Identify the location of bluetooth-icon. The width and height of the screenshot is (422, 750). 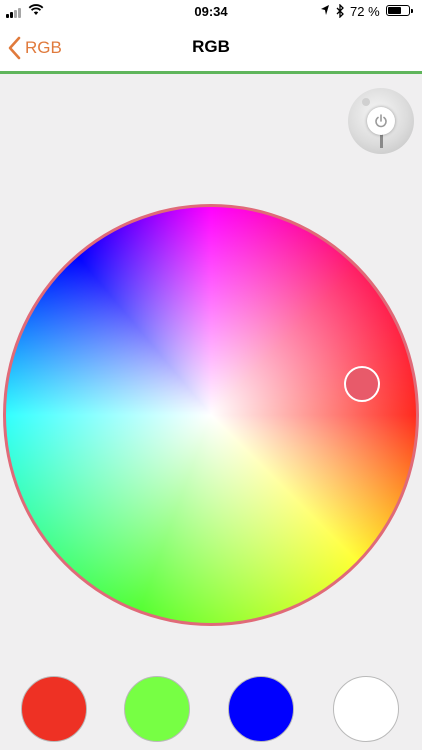
(340, 11).